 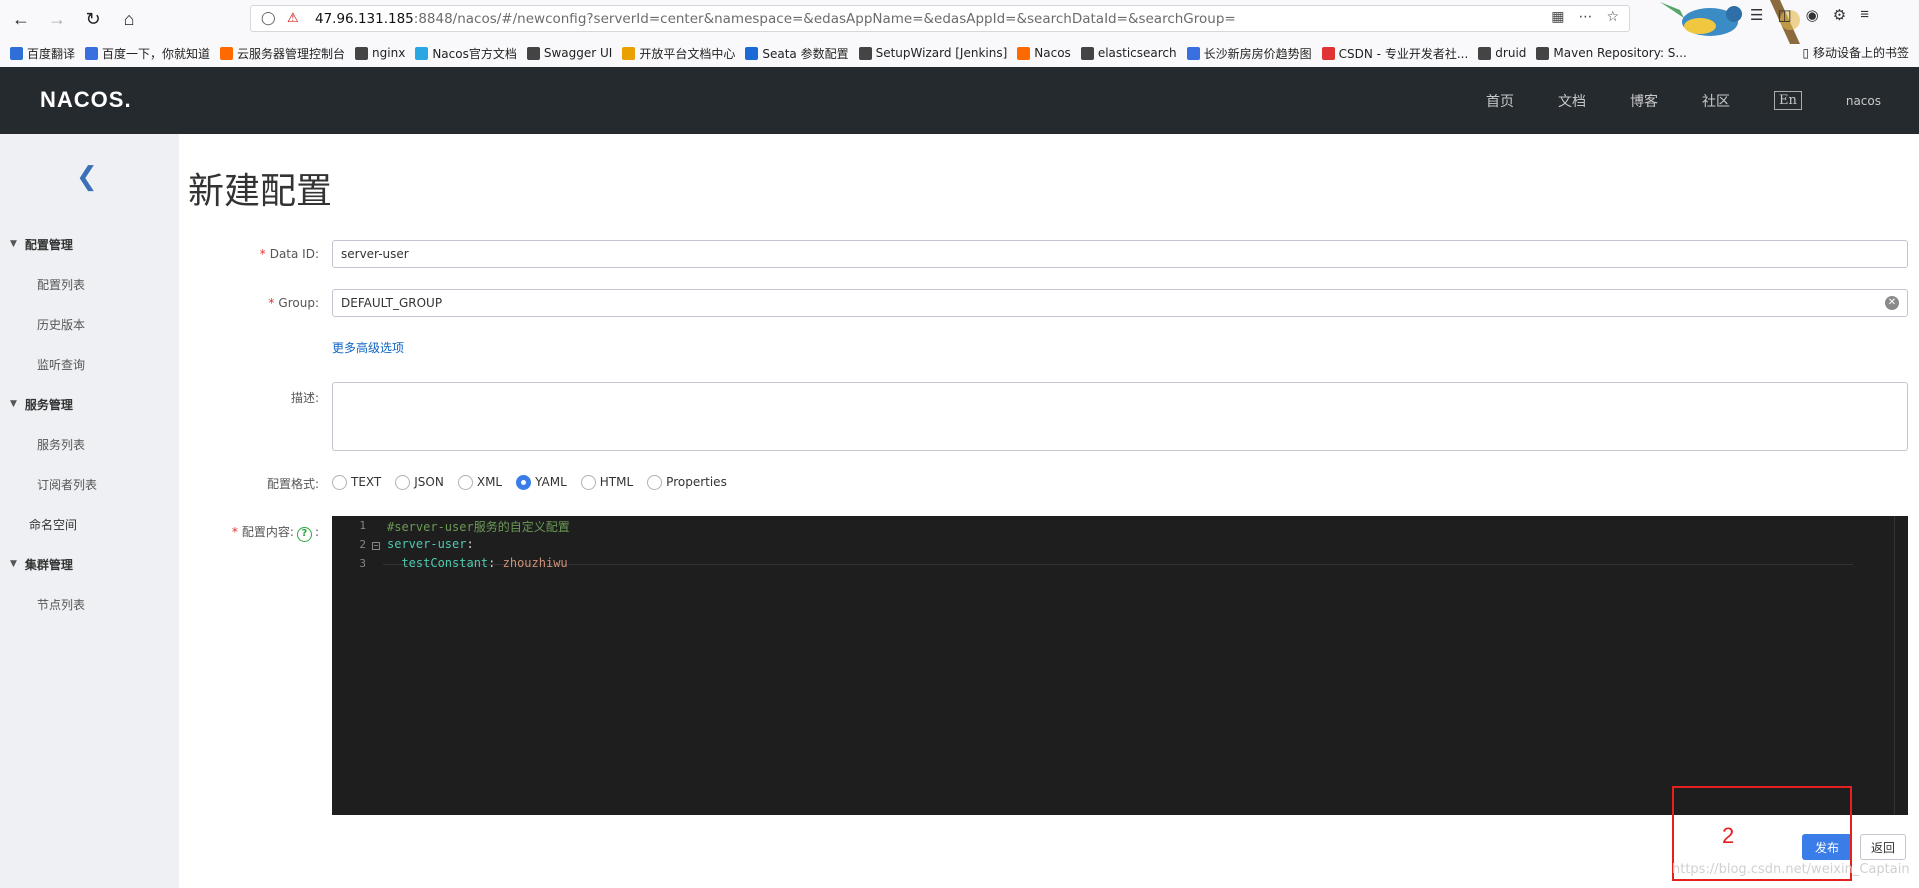 I want to click on advanced-options-link: 更多高级选项, so click(x=368, y=347).